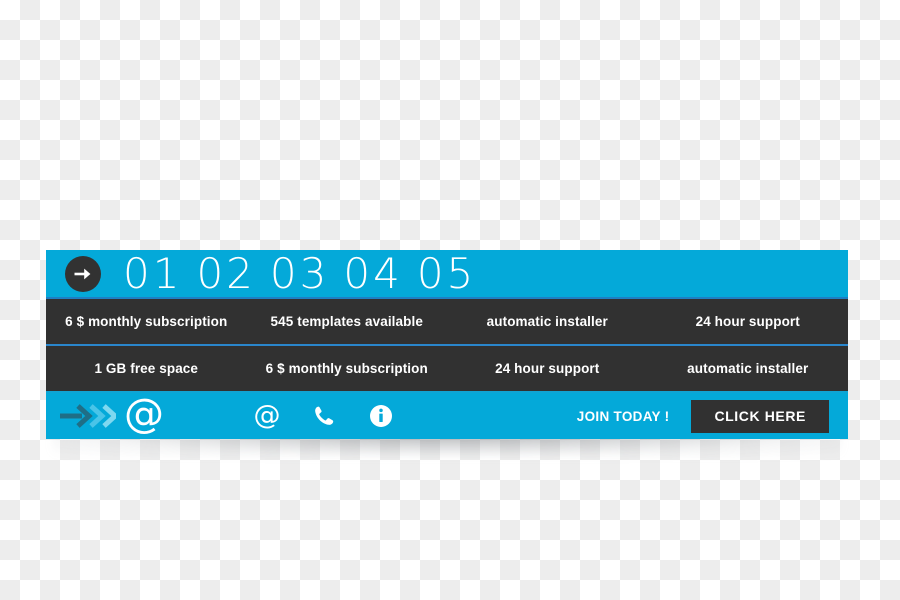  I want to click on banner-footer: @ @ JOIN TODAY ! CLICK HERE, so click(447, 416).